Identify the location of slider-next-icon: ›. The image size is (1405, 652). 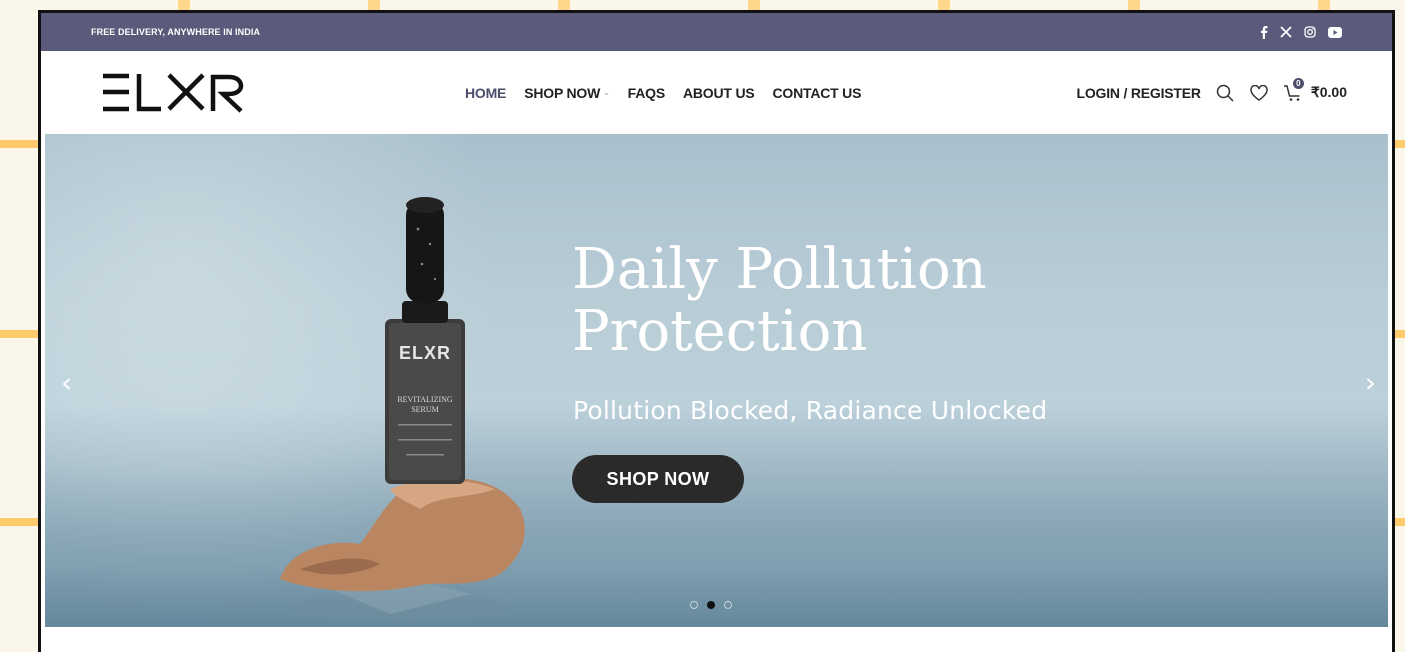
(1370, 382).